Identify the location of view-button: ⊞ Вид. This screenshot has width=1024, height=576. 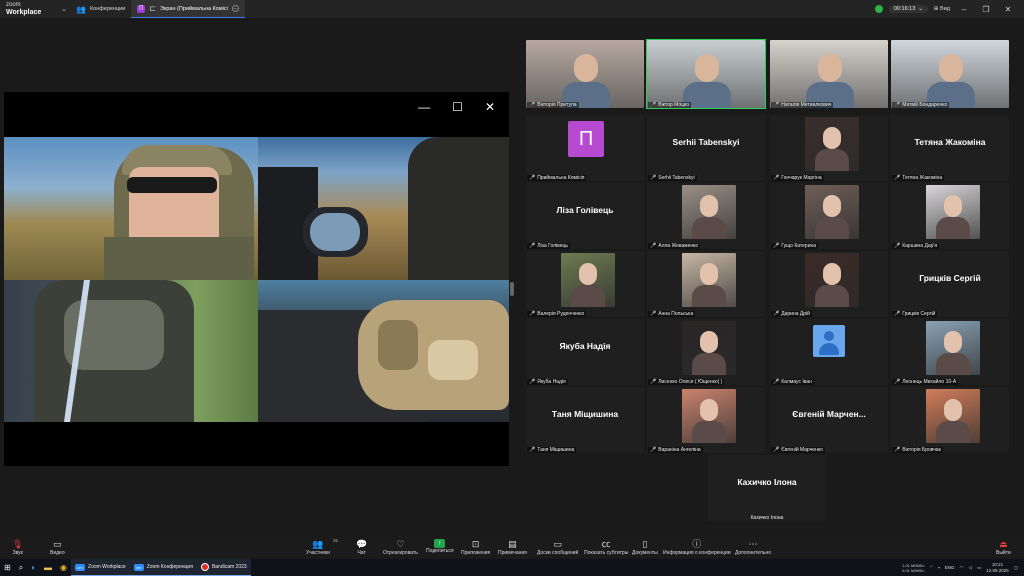
(942, 9).